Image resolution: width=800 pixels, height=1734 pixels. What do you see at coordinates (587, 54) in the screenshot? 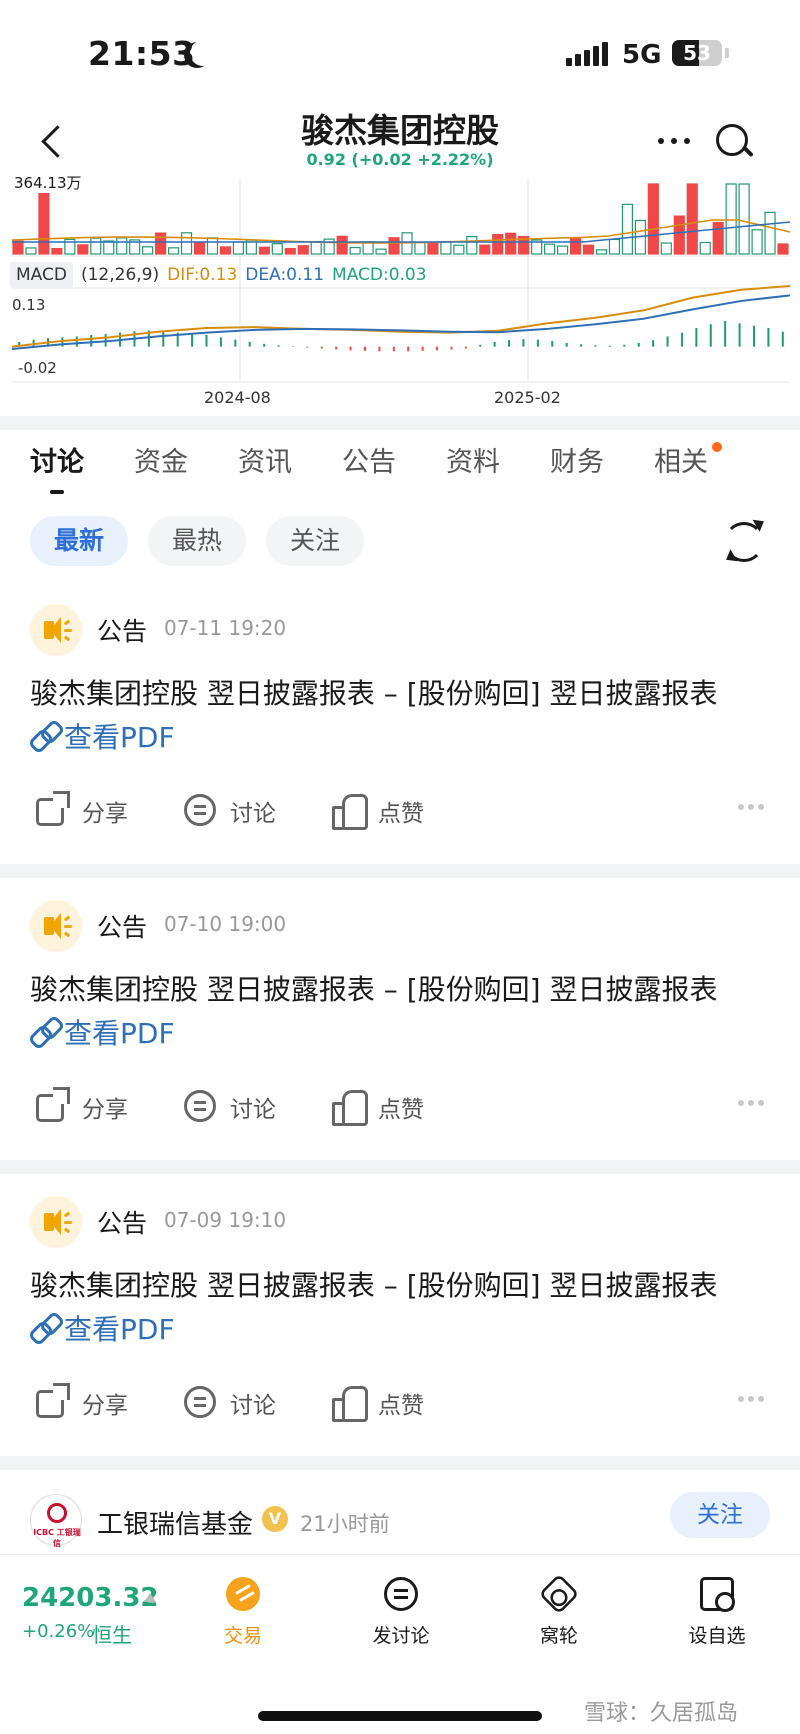
I see `signal-icon` at bounding box center [587, 54].